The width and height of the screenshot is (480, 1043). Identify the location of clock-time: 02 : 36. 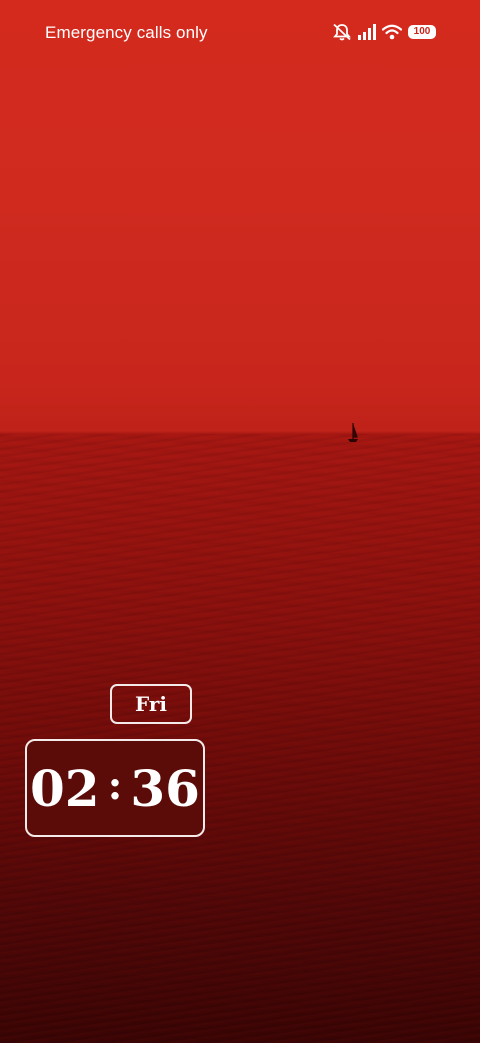
(115, 788).